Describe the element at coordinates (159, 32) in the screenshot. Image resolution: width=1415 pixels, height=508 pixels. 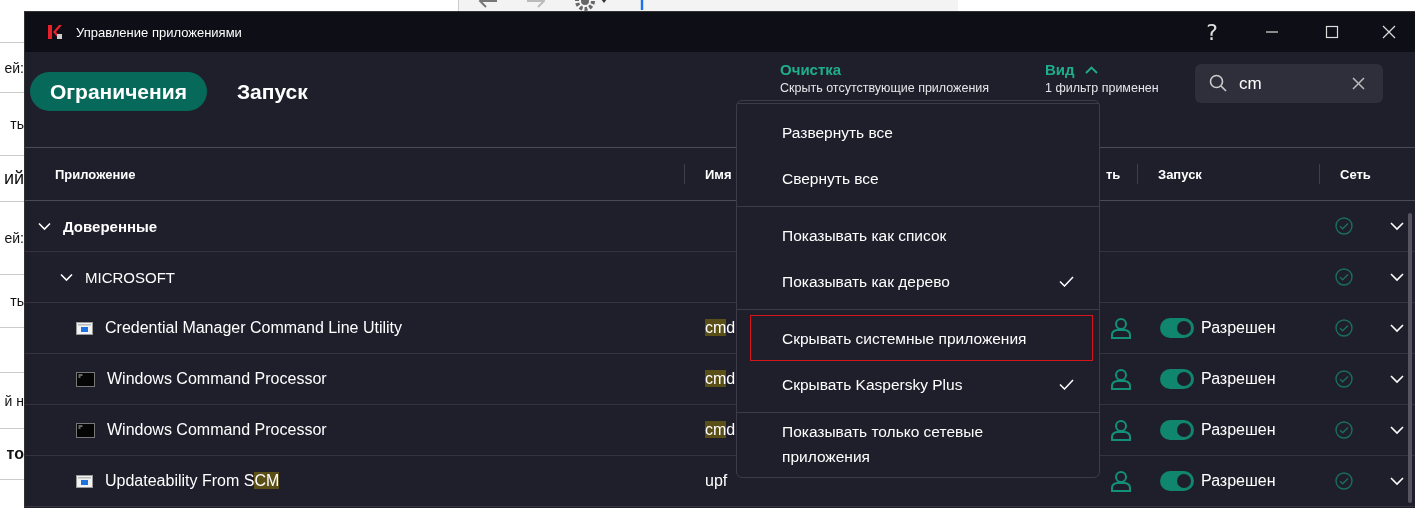
I see `window-title: Управление приложениями` at that location.